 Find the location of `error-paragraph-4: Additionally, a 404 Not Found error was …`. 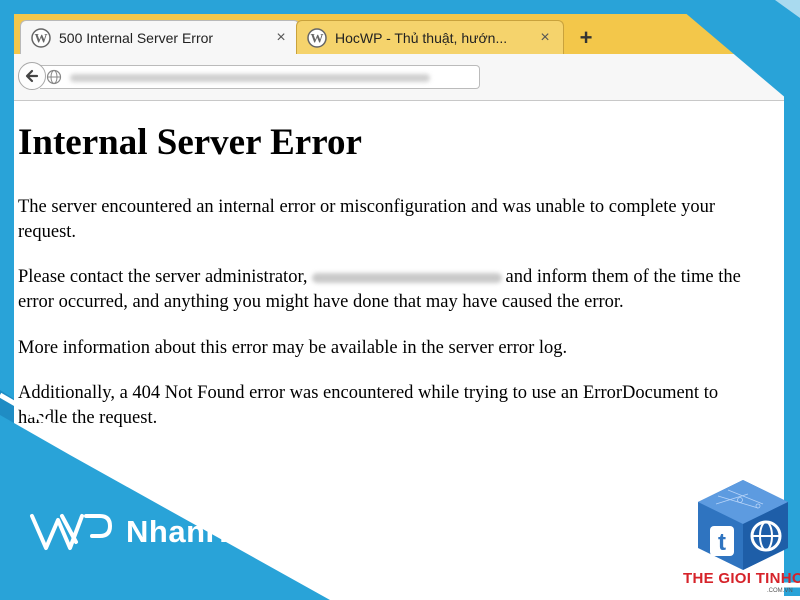

error-paragraph-4: Additionally, a 404 Not Found error was … is located at coordinates (368, 405).